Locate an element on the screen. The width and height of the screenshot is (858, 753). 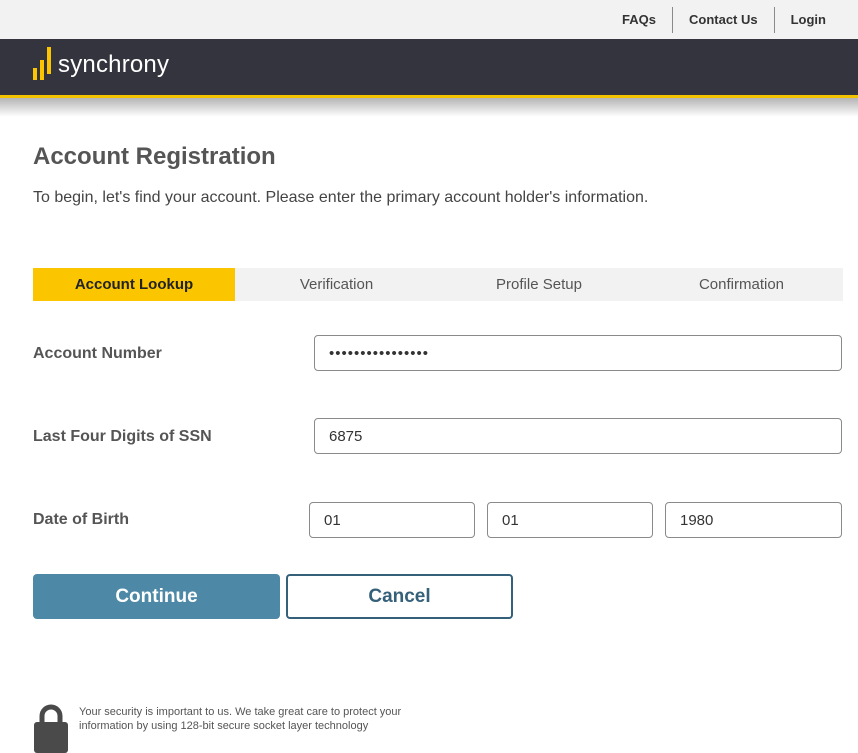
dob-day-field is located at coordinates (570, 520).